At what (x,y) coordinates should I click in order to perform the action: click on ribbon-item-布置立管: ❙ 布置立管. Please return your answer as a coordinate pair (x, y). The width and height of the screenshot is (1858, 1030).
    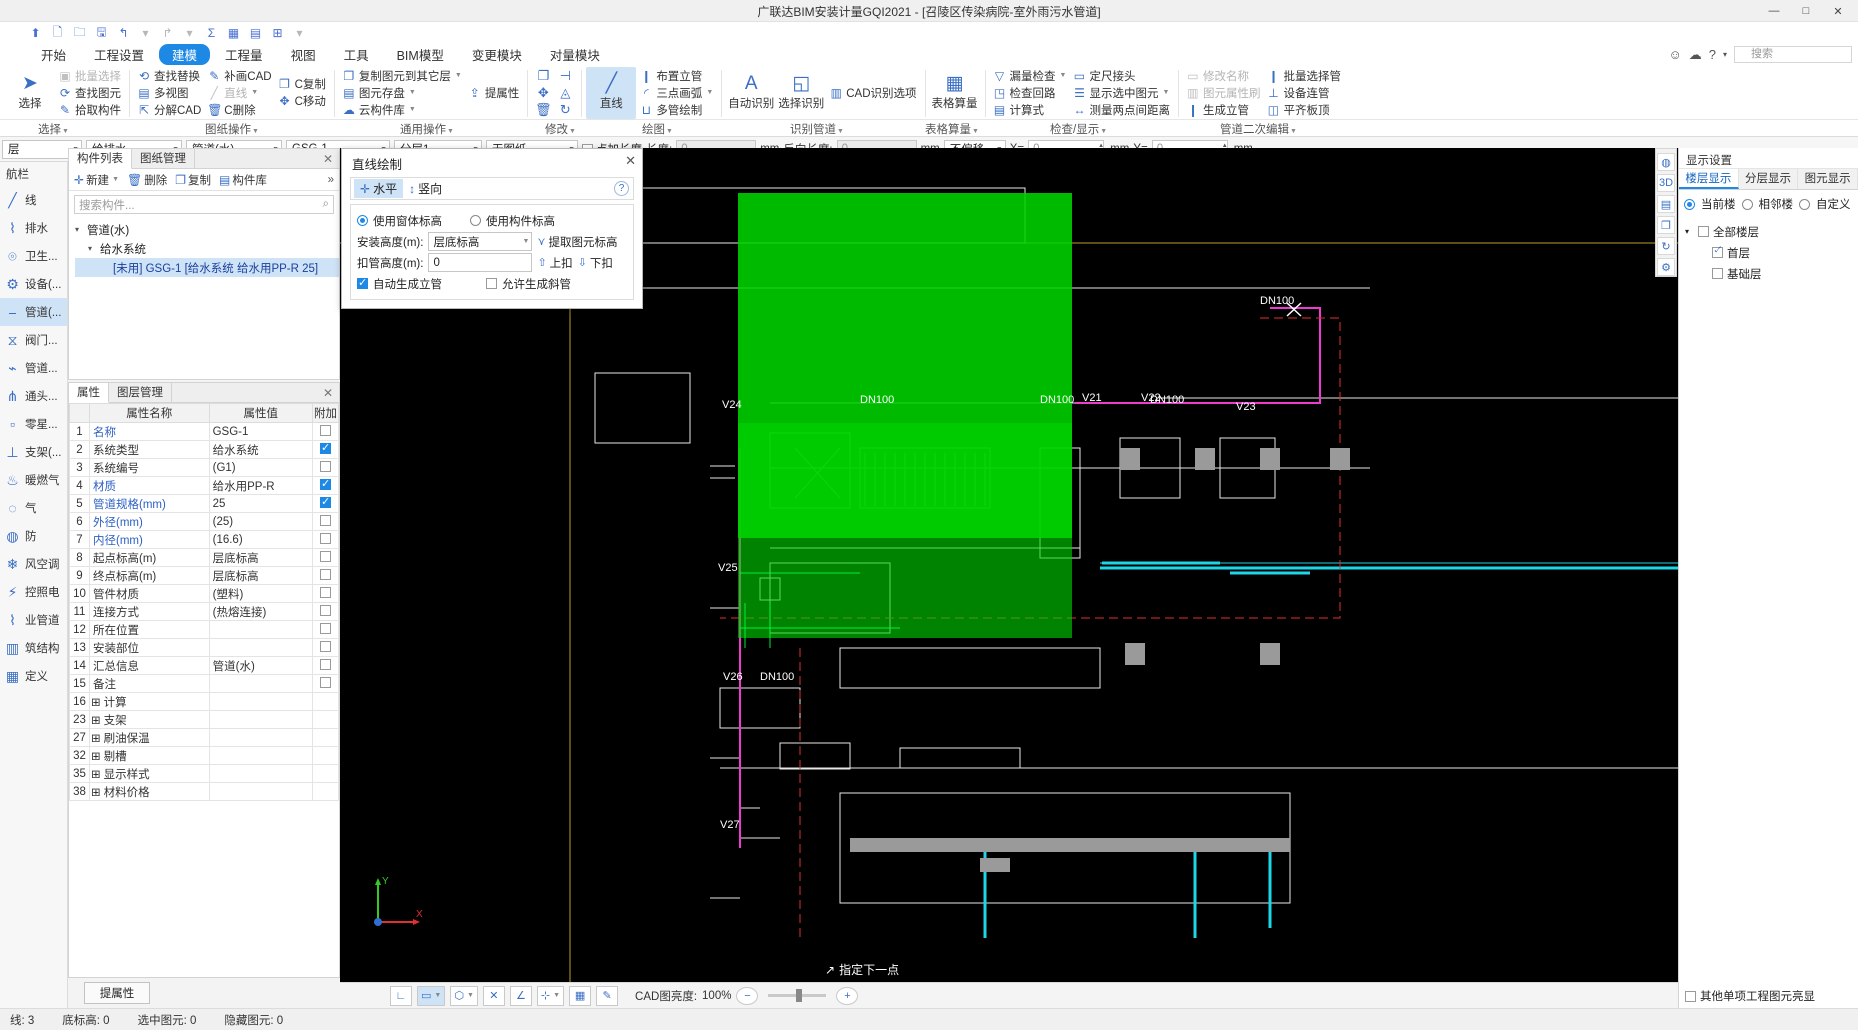
    Looking at the image, I should click on (676, 76).